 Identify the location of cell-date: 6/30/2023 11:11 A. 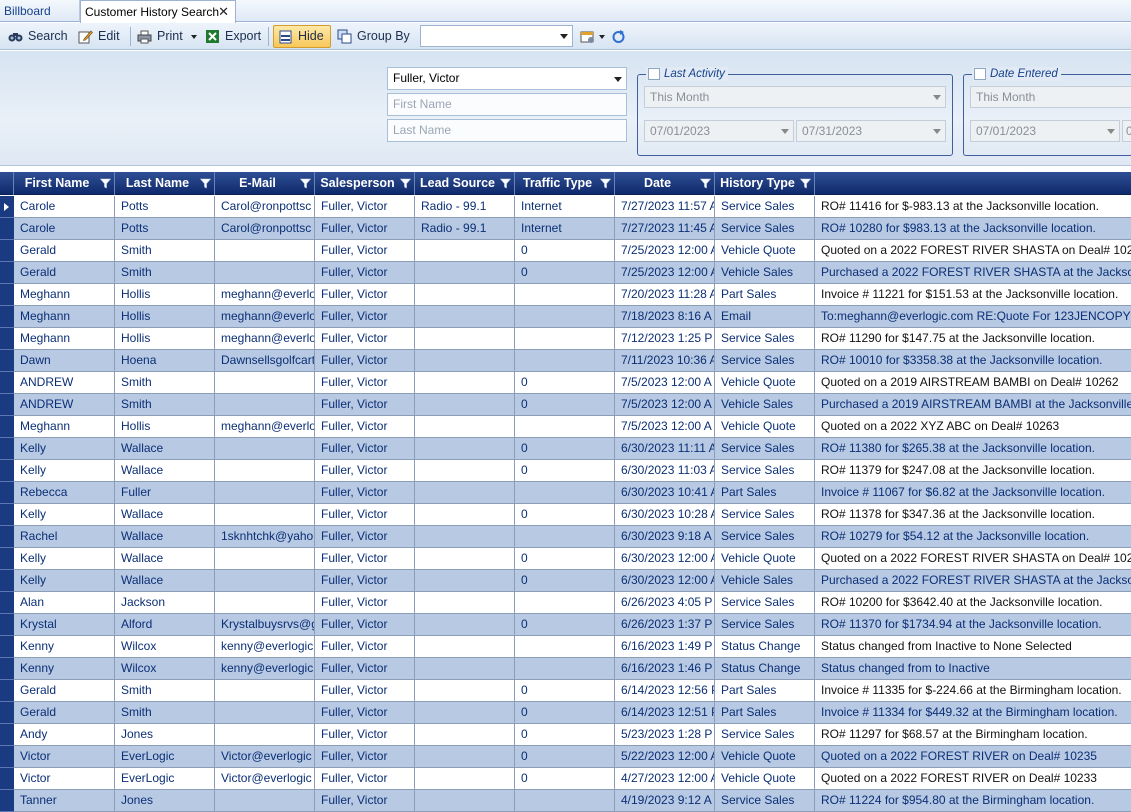
(665, 449).